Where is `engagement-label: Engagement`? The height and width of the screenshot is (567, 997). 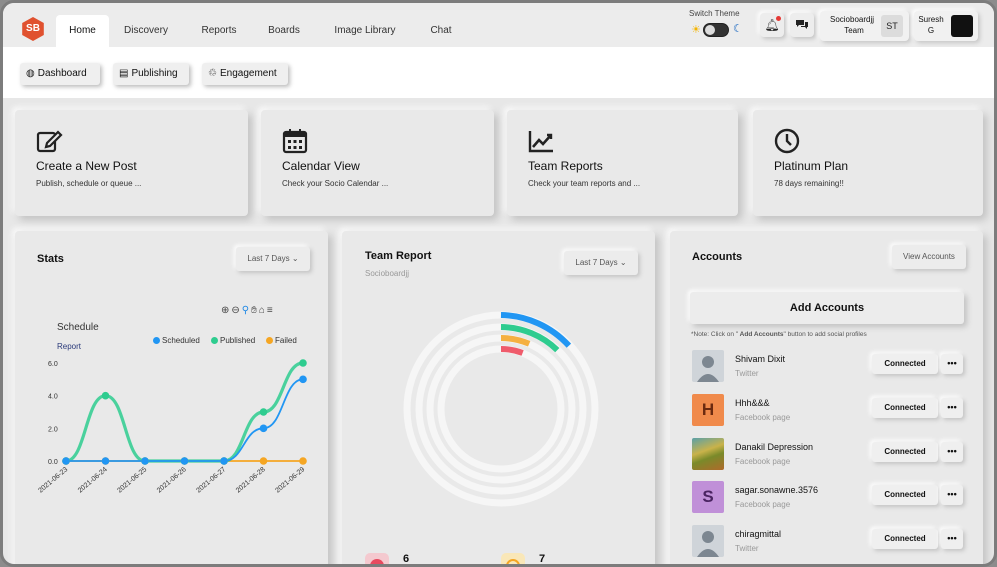 engagement-label: Engagement is located at coordinates (248, 73).